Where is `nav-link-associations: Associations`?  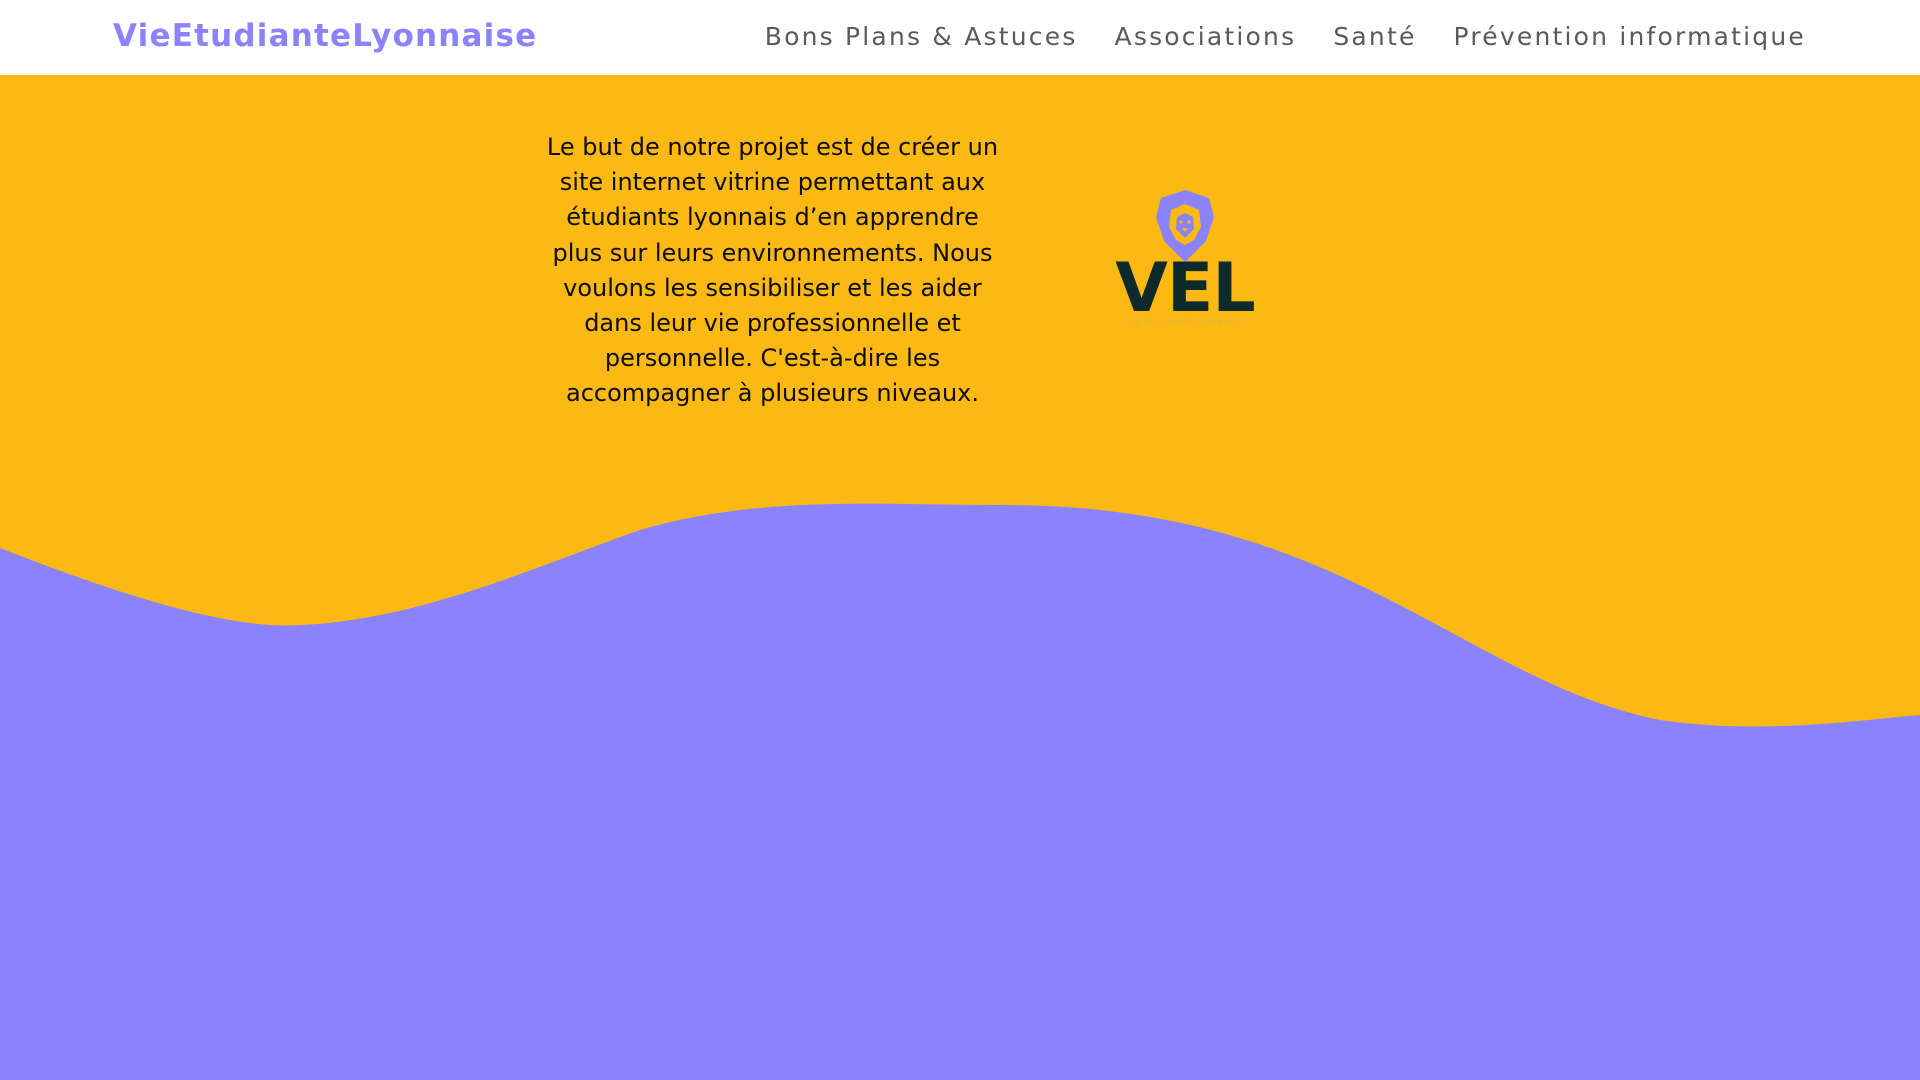
nav-link-associations: Associations is located at coordinates (1206, 36).